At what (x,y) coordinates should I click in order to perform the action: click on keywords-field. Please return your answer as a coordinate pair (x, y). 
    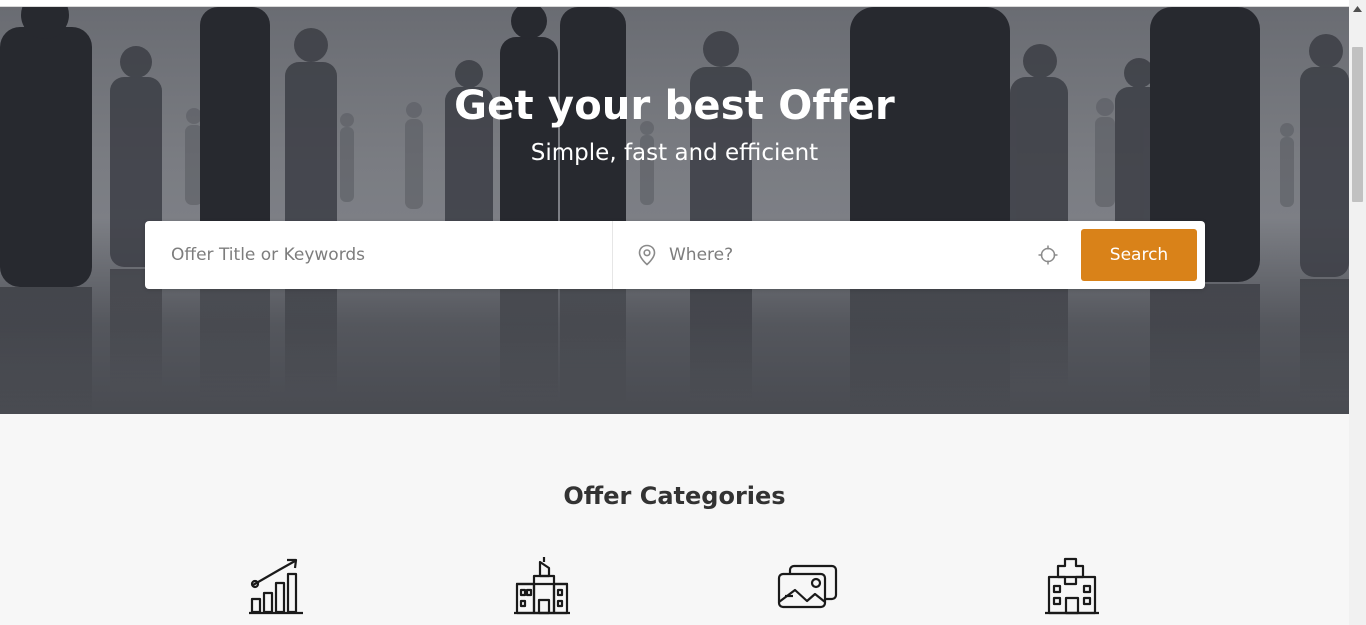
    Looking at the image, I should click on (378, 255).